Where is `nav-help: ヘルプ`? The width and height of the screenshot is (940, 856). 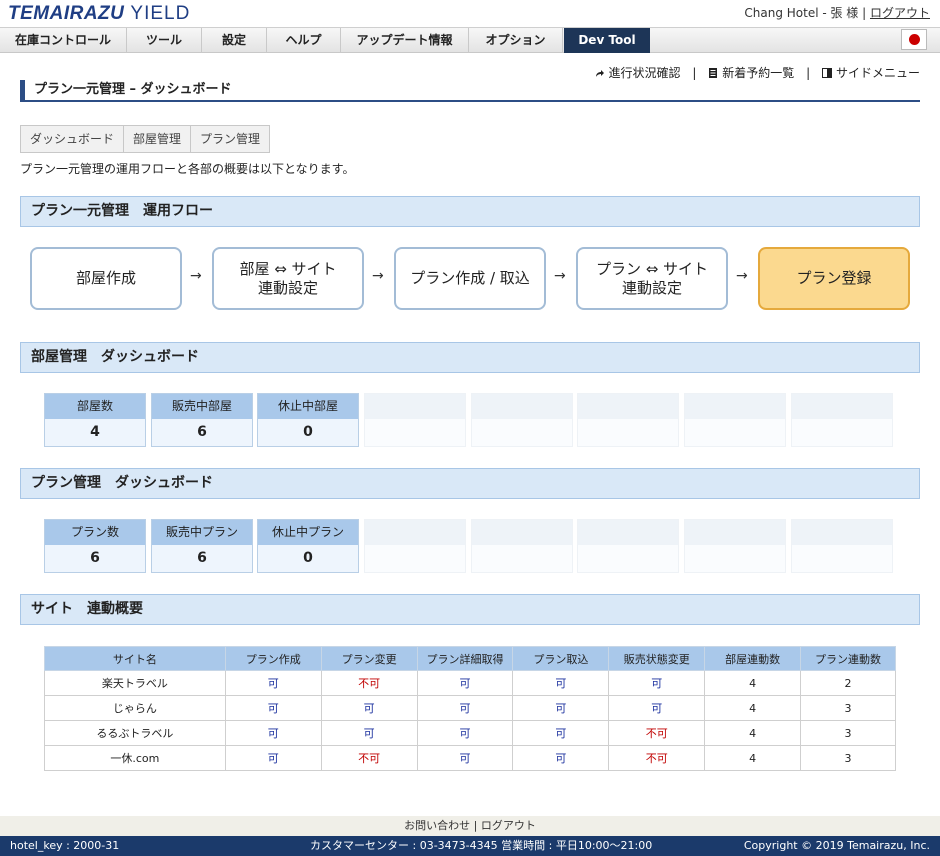
nav-help: ヘルプ is located at coordinates (304, 40).